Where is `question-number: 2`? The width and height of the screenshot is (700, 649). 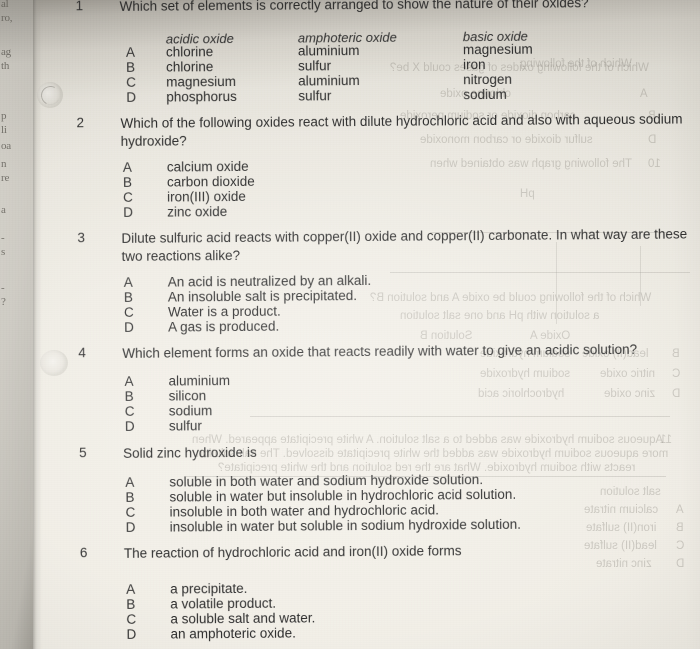 question-number: 2 is located at coordinates (80, 123).